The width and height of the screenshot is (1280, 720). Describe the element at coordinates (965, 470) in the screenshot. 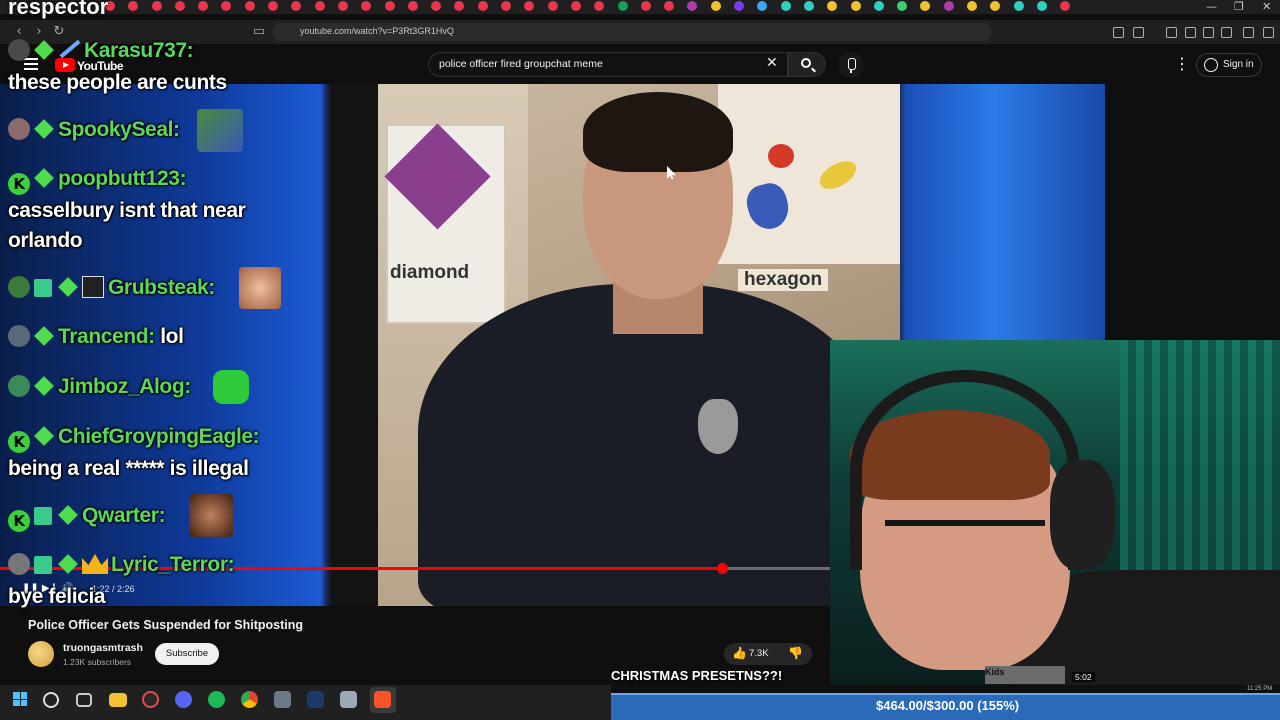

I see `headset` at that location.